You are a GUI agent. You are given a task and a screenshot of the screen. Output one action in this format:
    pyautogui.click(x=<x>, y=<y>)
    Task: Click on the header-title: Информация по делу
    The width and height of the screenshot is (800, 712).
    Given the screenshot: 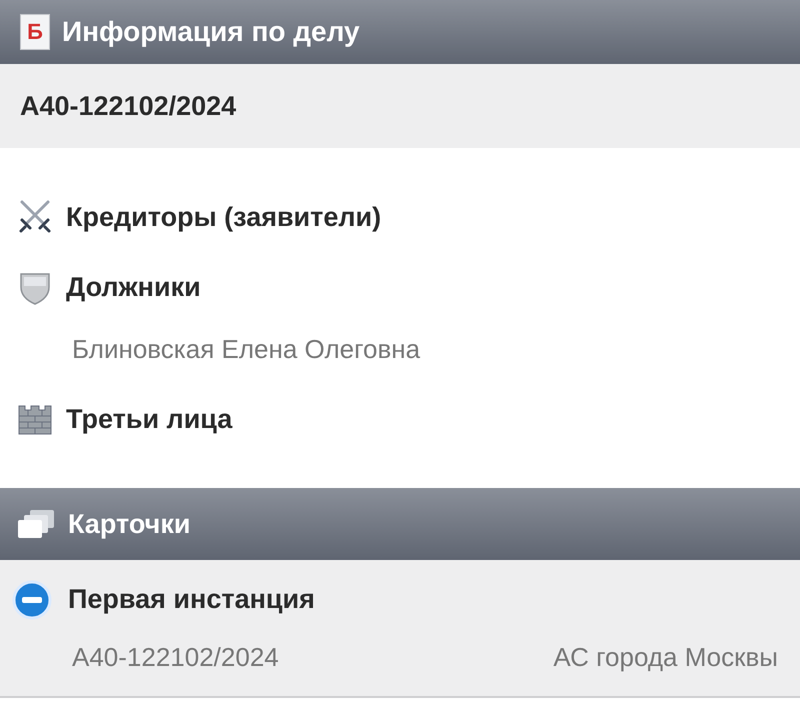 What is the action you would take?
    pyautogui.click(x=211, y=32)
    